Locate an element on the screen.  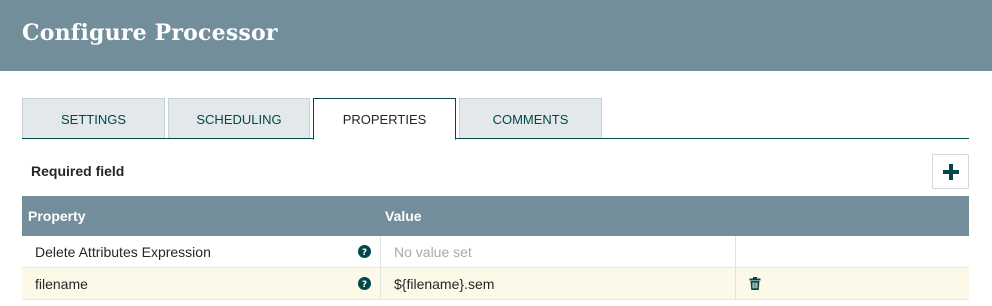
column-header-value: Value is located at coordinates (403, 216).